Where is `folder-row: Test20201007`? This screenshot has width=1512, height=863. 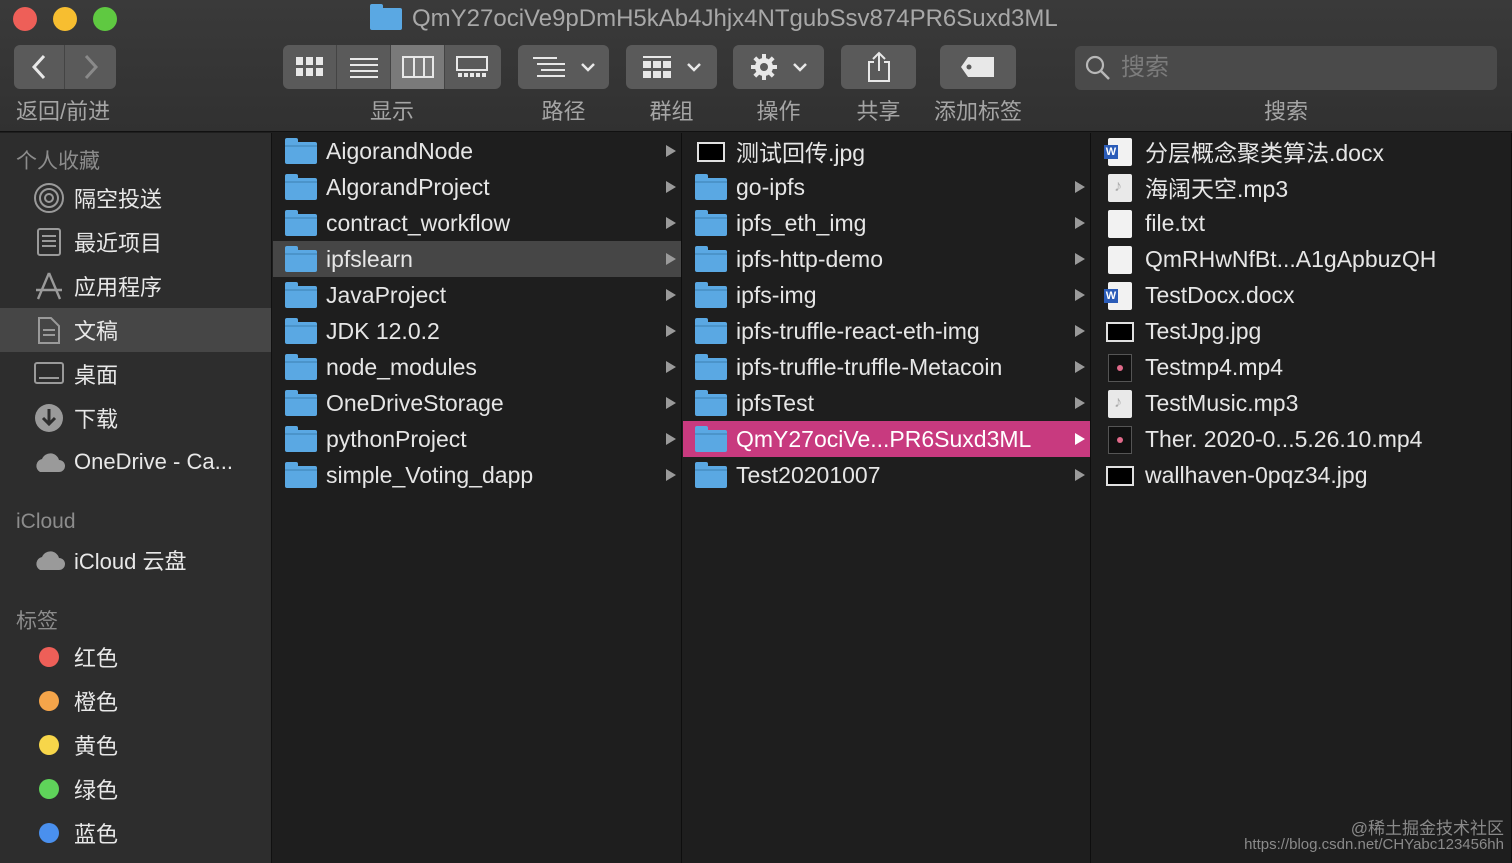
folder-row: Test20201007 is located at coordinates (886, 475).